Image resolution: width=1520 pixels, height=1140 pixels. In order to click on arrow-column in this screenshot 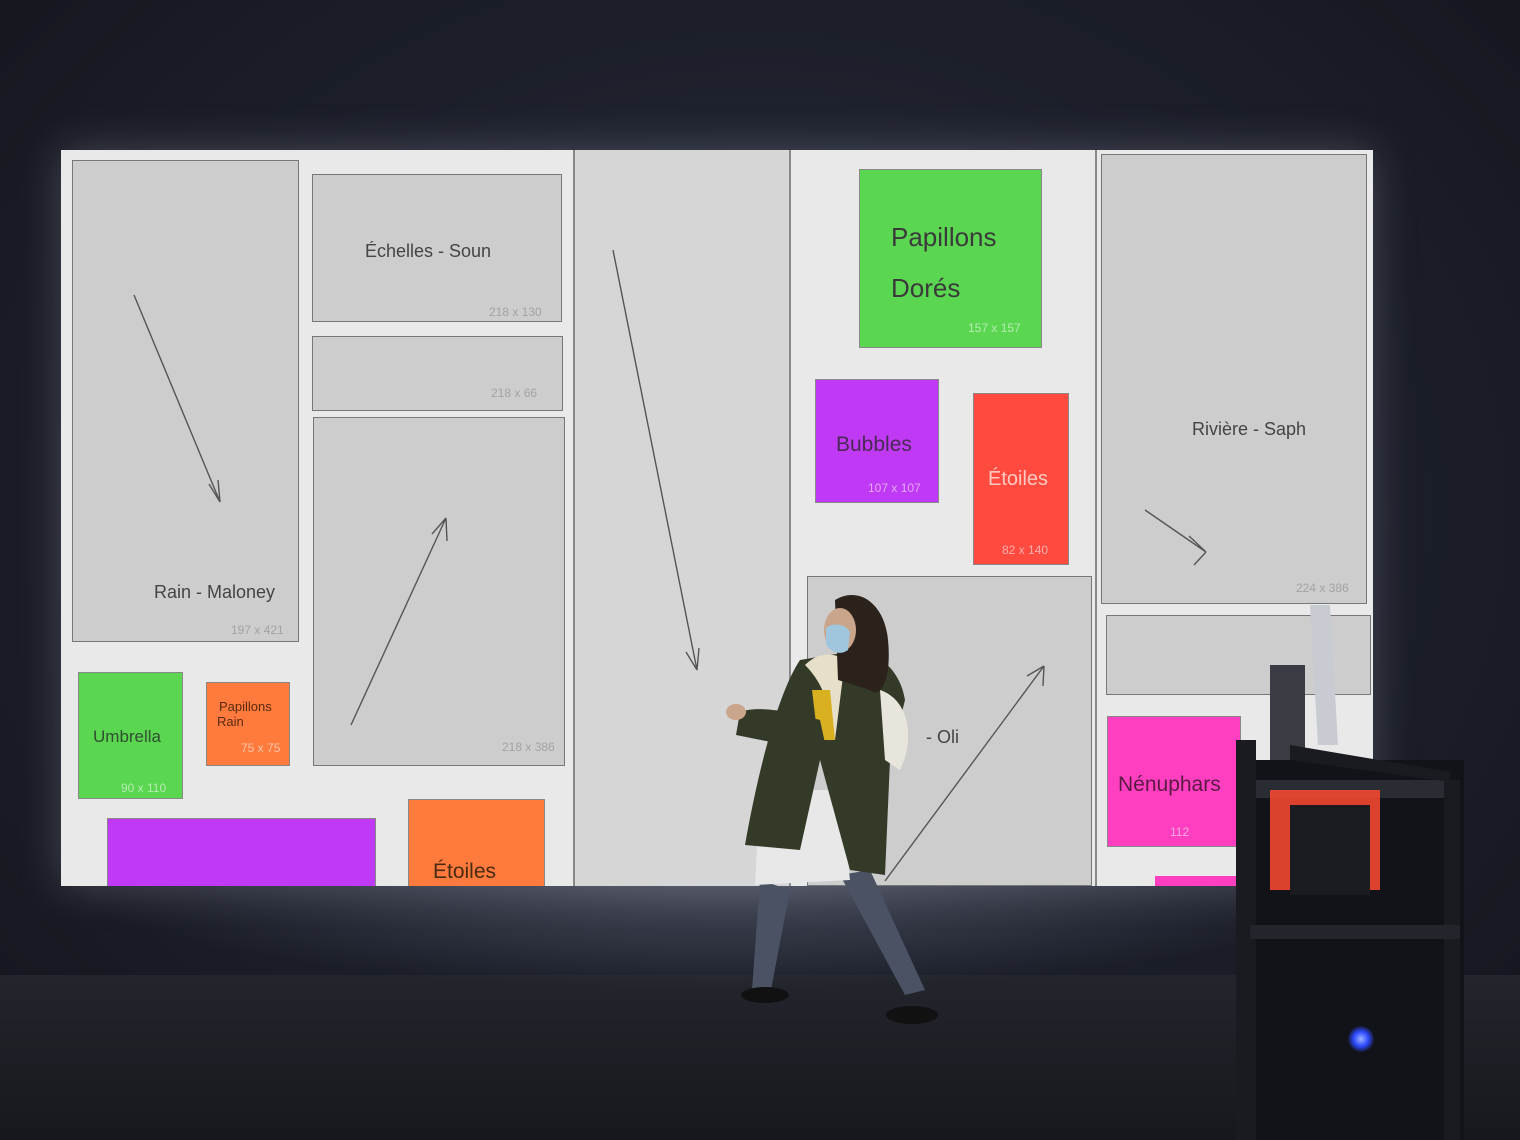, I will do `click(656, 460)`.